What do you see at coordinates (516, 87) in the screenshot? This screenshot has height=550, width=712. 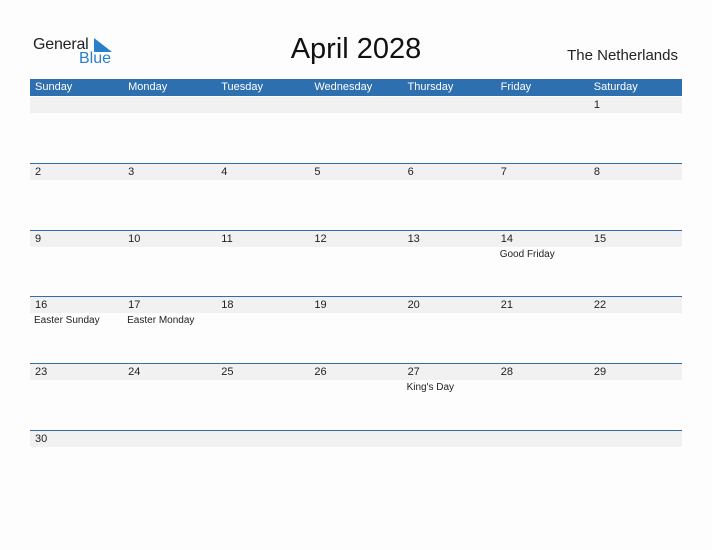 I see `weekday-friday: Friday` at bounding box center [516, 87].